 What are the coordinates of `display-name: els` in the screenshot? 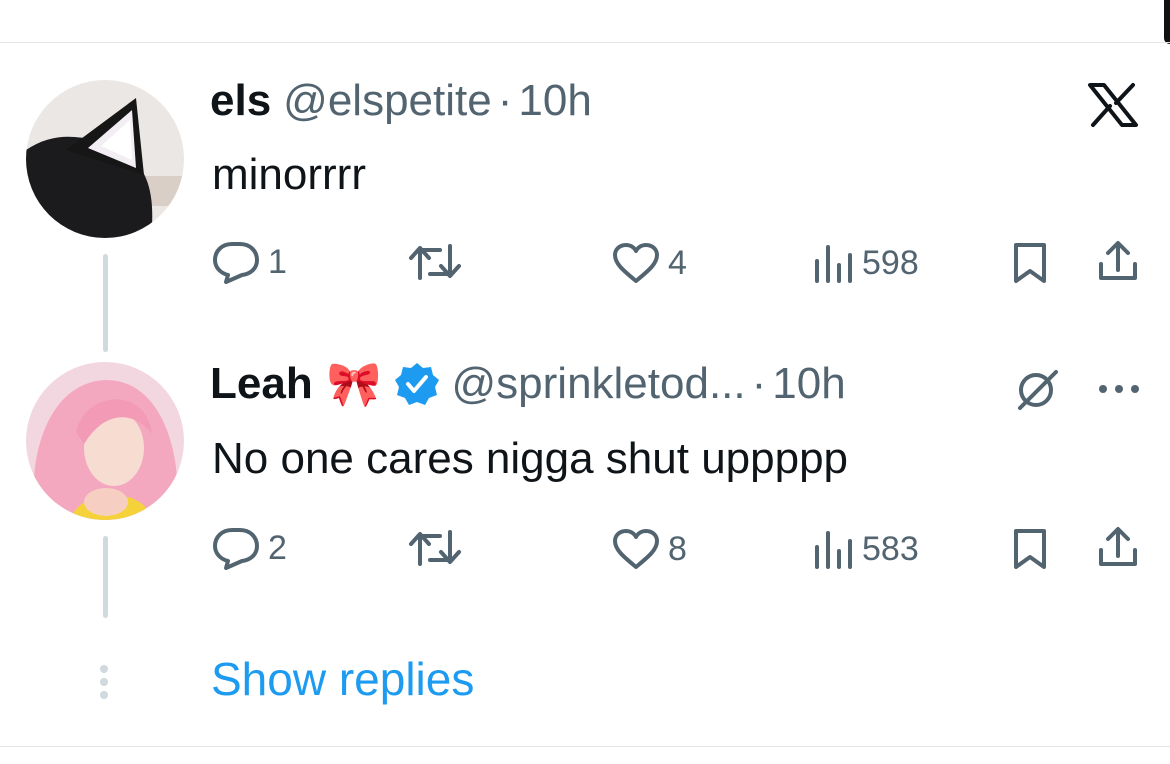 It's located at (240, 101).